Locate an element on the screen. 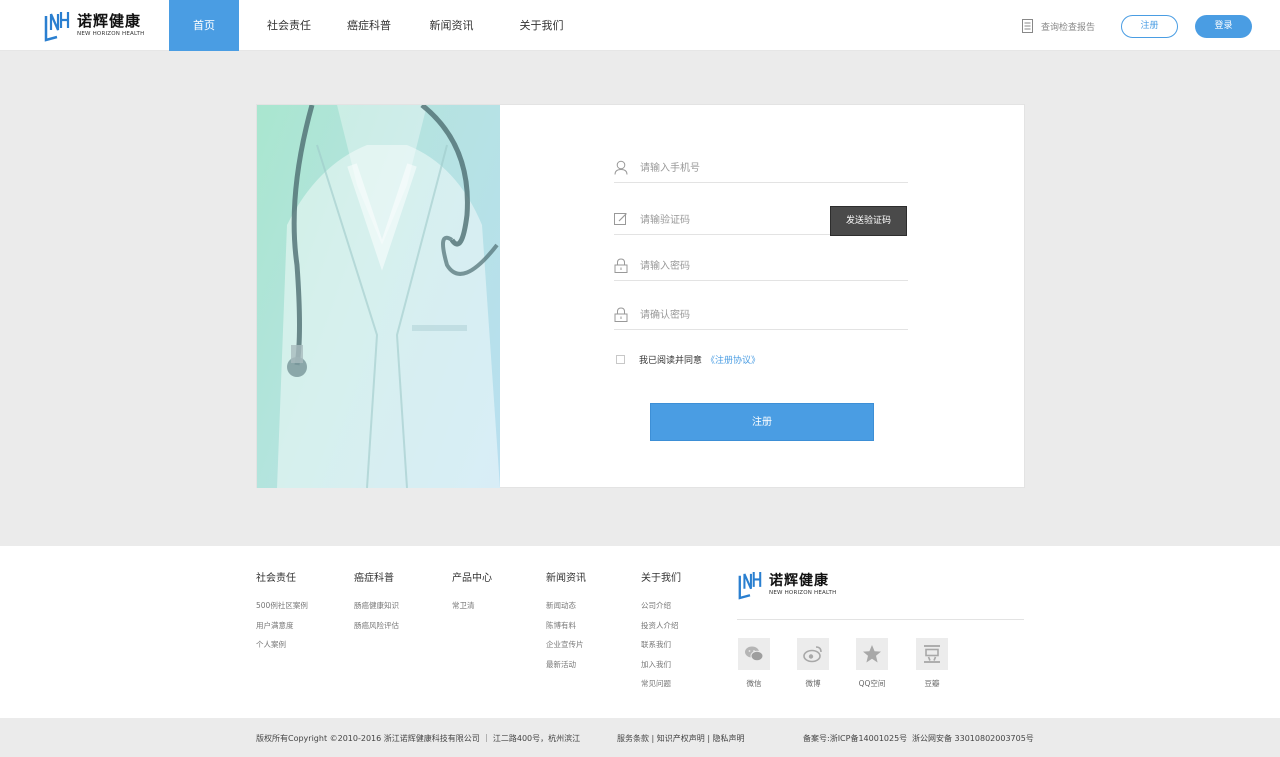 The height and width of the screenshot is (757, 1280). social-douban: 豆瓣 is located at coordinates (932, 663).